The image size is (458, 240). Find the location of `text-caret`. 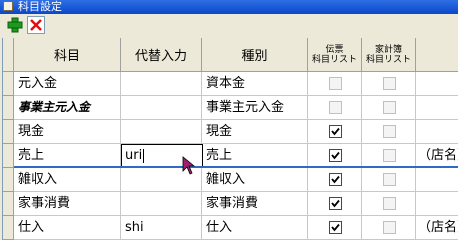

text-caret is located at coordinates (144, 155).